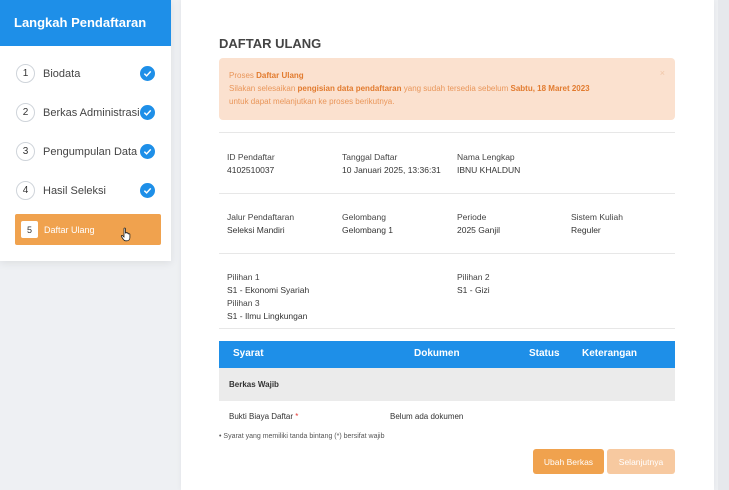  I want to click on syarat-text: Bukti Biaya Daftar, so click(261, 416).